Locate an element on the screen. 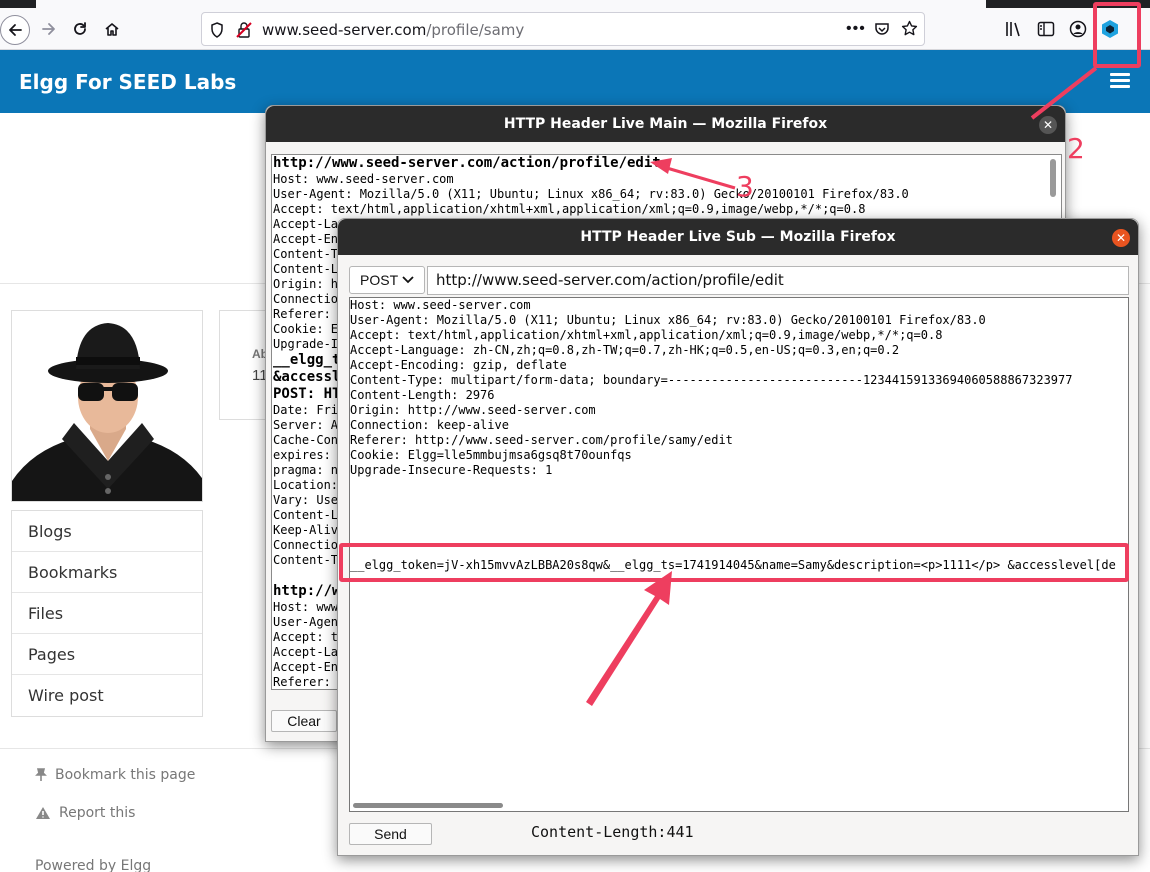 The width and height of the screenshot is (1150, 872). url-path: /profile/samy is located at coordinates (475, 30).